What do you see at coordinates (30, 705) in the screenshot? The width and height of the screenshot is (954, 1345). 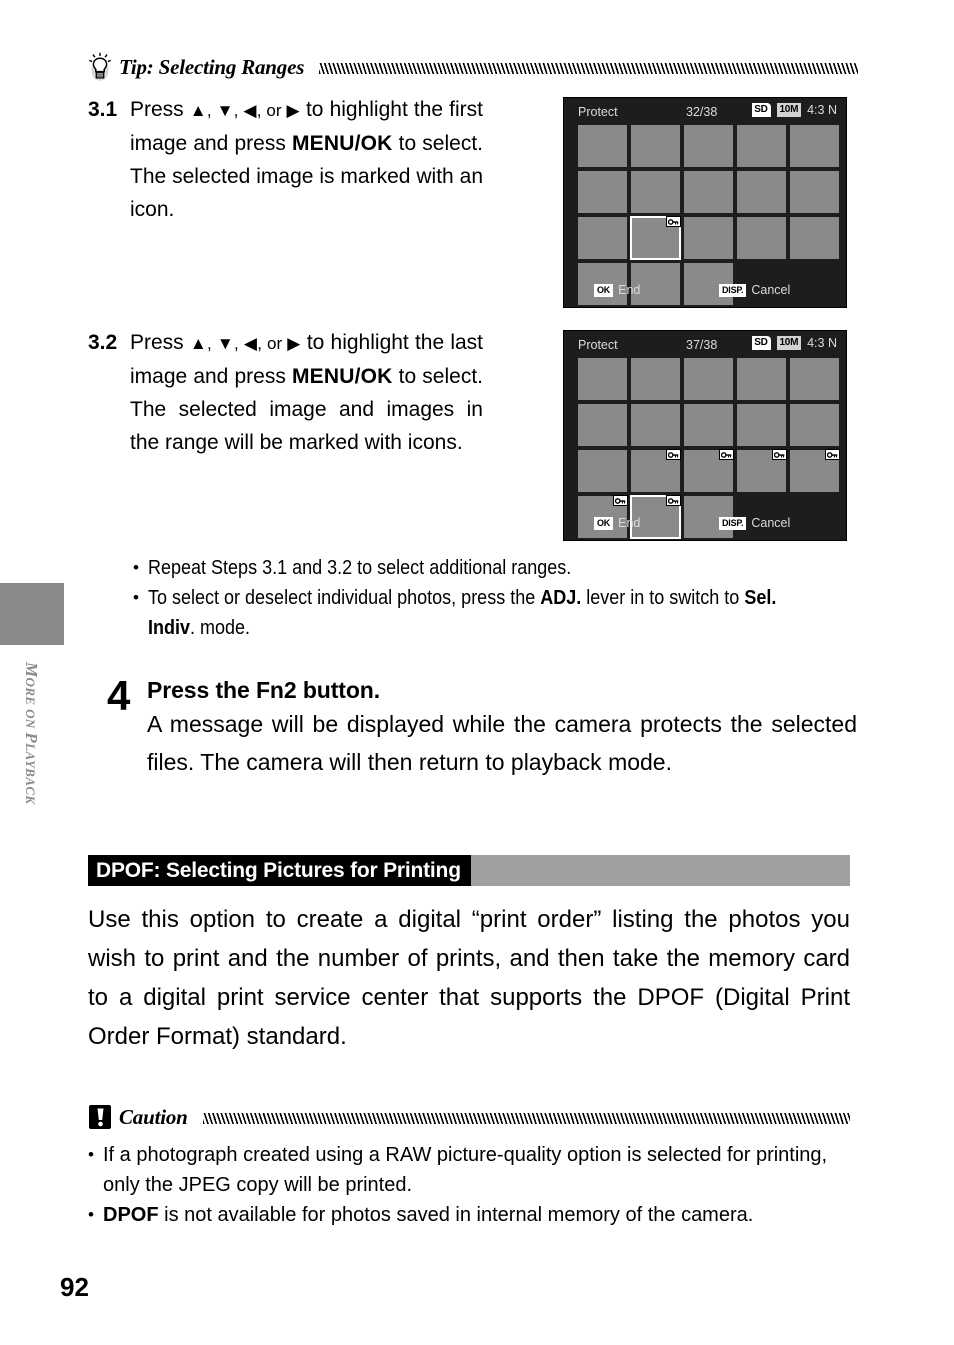 I see `chapter-tab-label-oreon: ORE ON` at bounding box center [30, 705].